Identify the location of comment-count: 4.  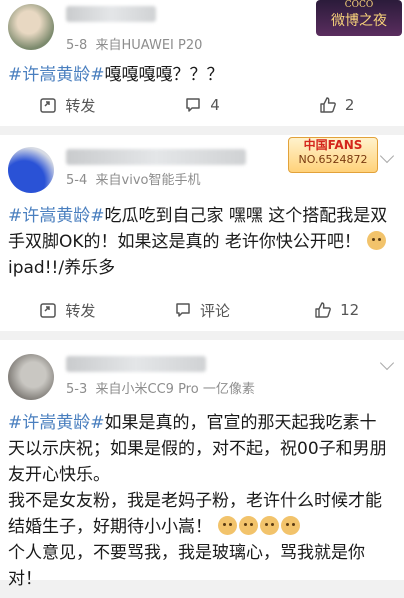
(215, 105).